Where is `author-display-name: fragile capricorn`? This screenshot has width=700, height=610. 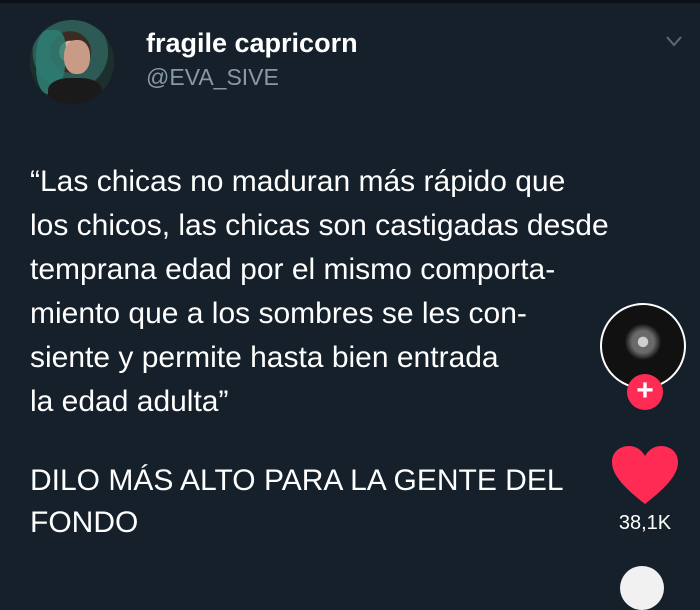 author-display-name: fragile capricorn is located at coordinates (252, 43).